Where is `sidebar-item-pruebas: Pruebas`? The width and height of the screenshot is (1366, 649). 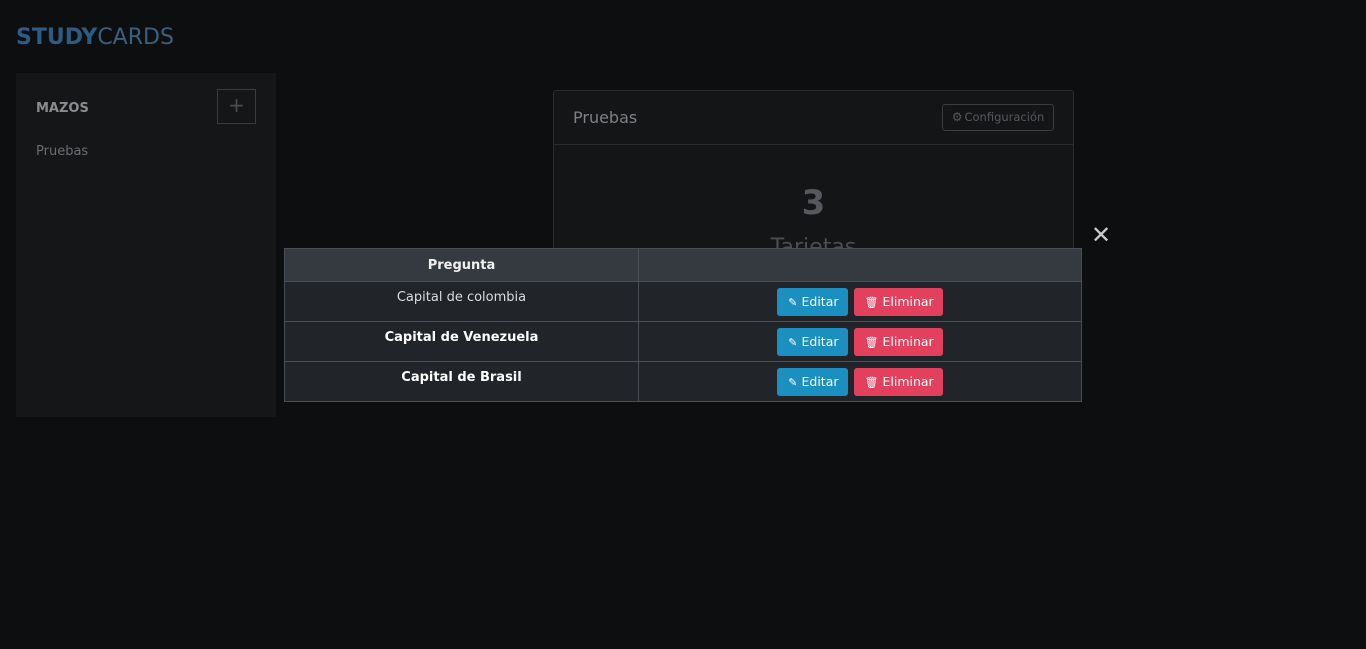 sidebar-item-pruebas: Pruebas is located at coordinates (62, 151).